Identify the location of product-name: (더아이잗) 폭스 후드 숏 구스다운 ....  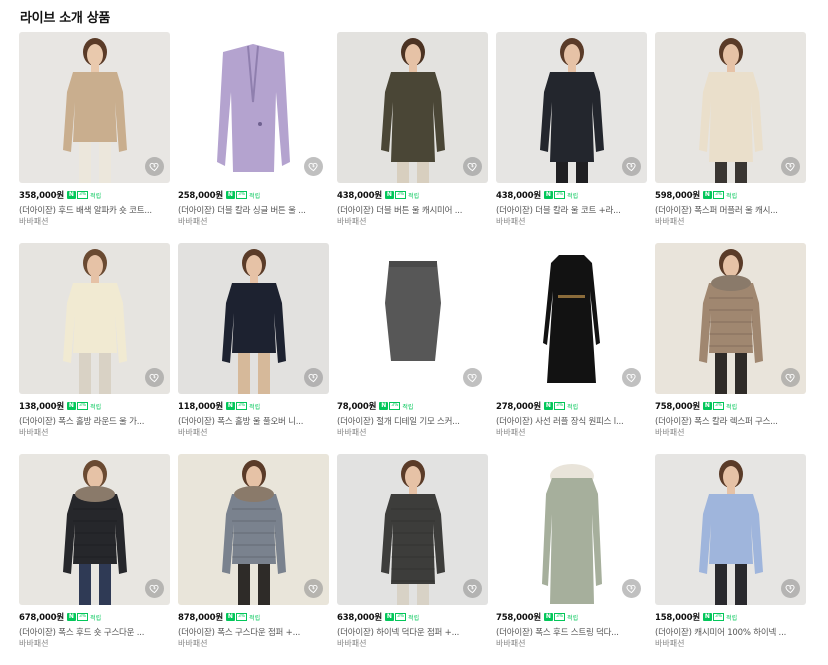
(94, 632).